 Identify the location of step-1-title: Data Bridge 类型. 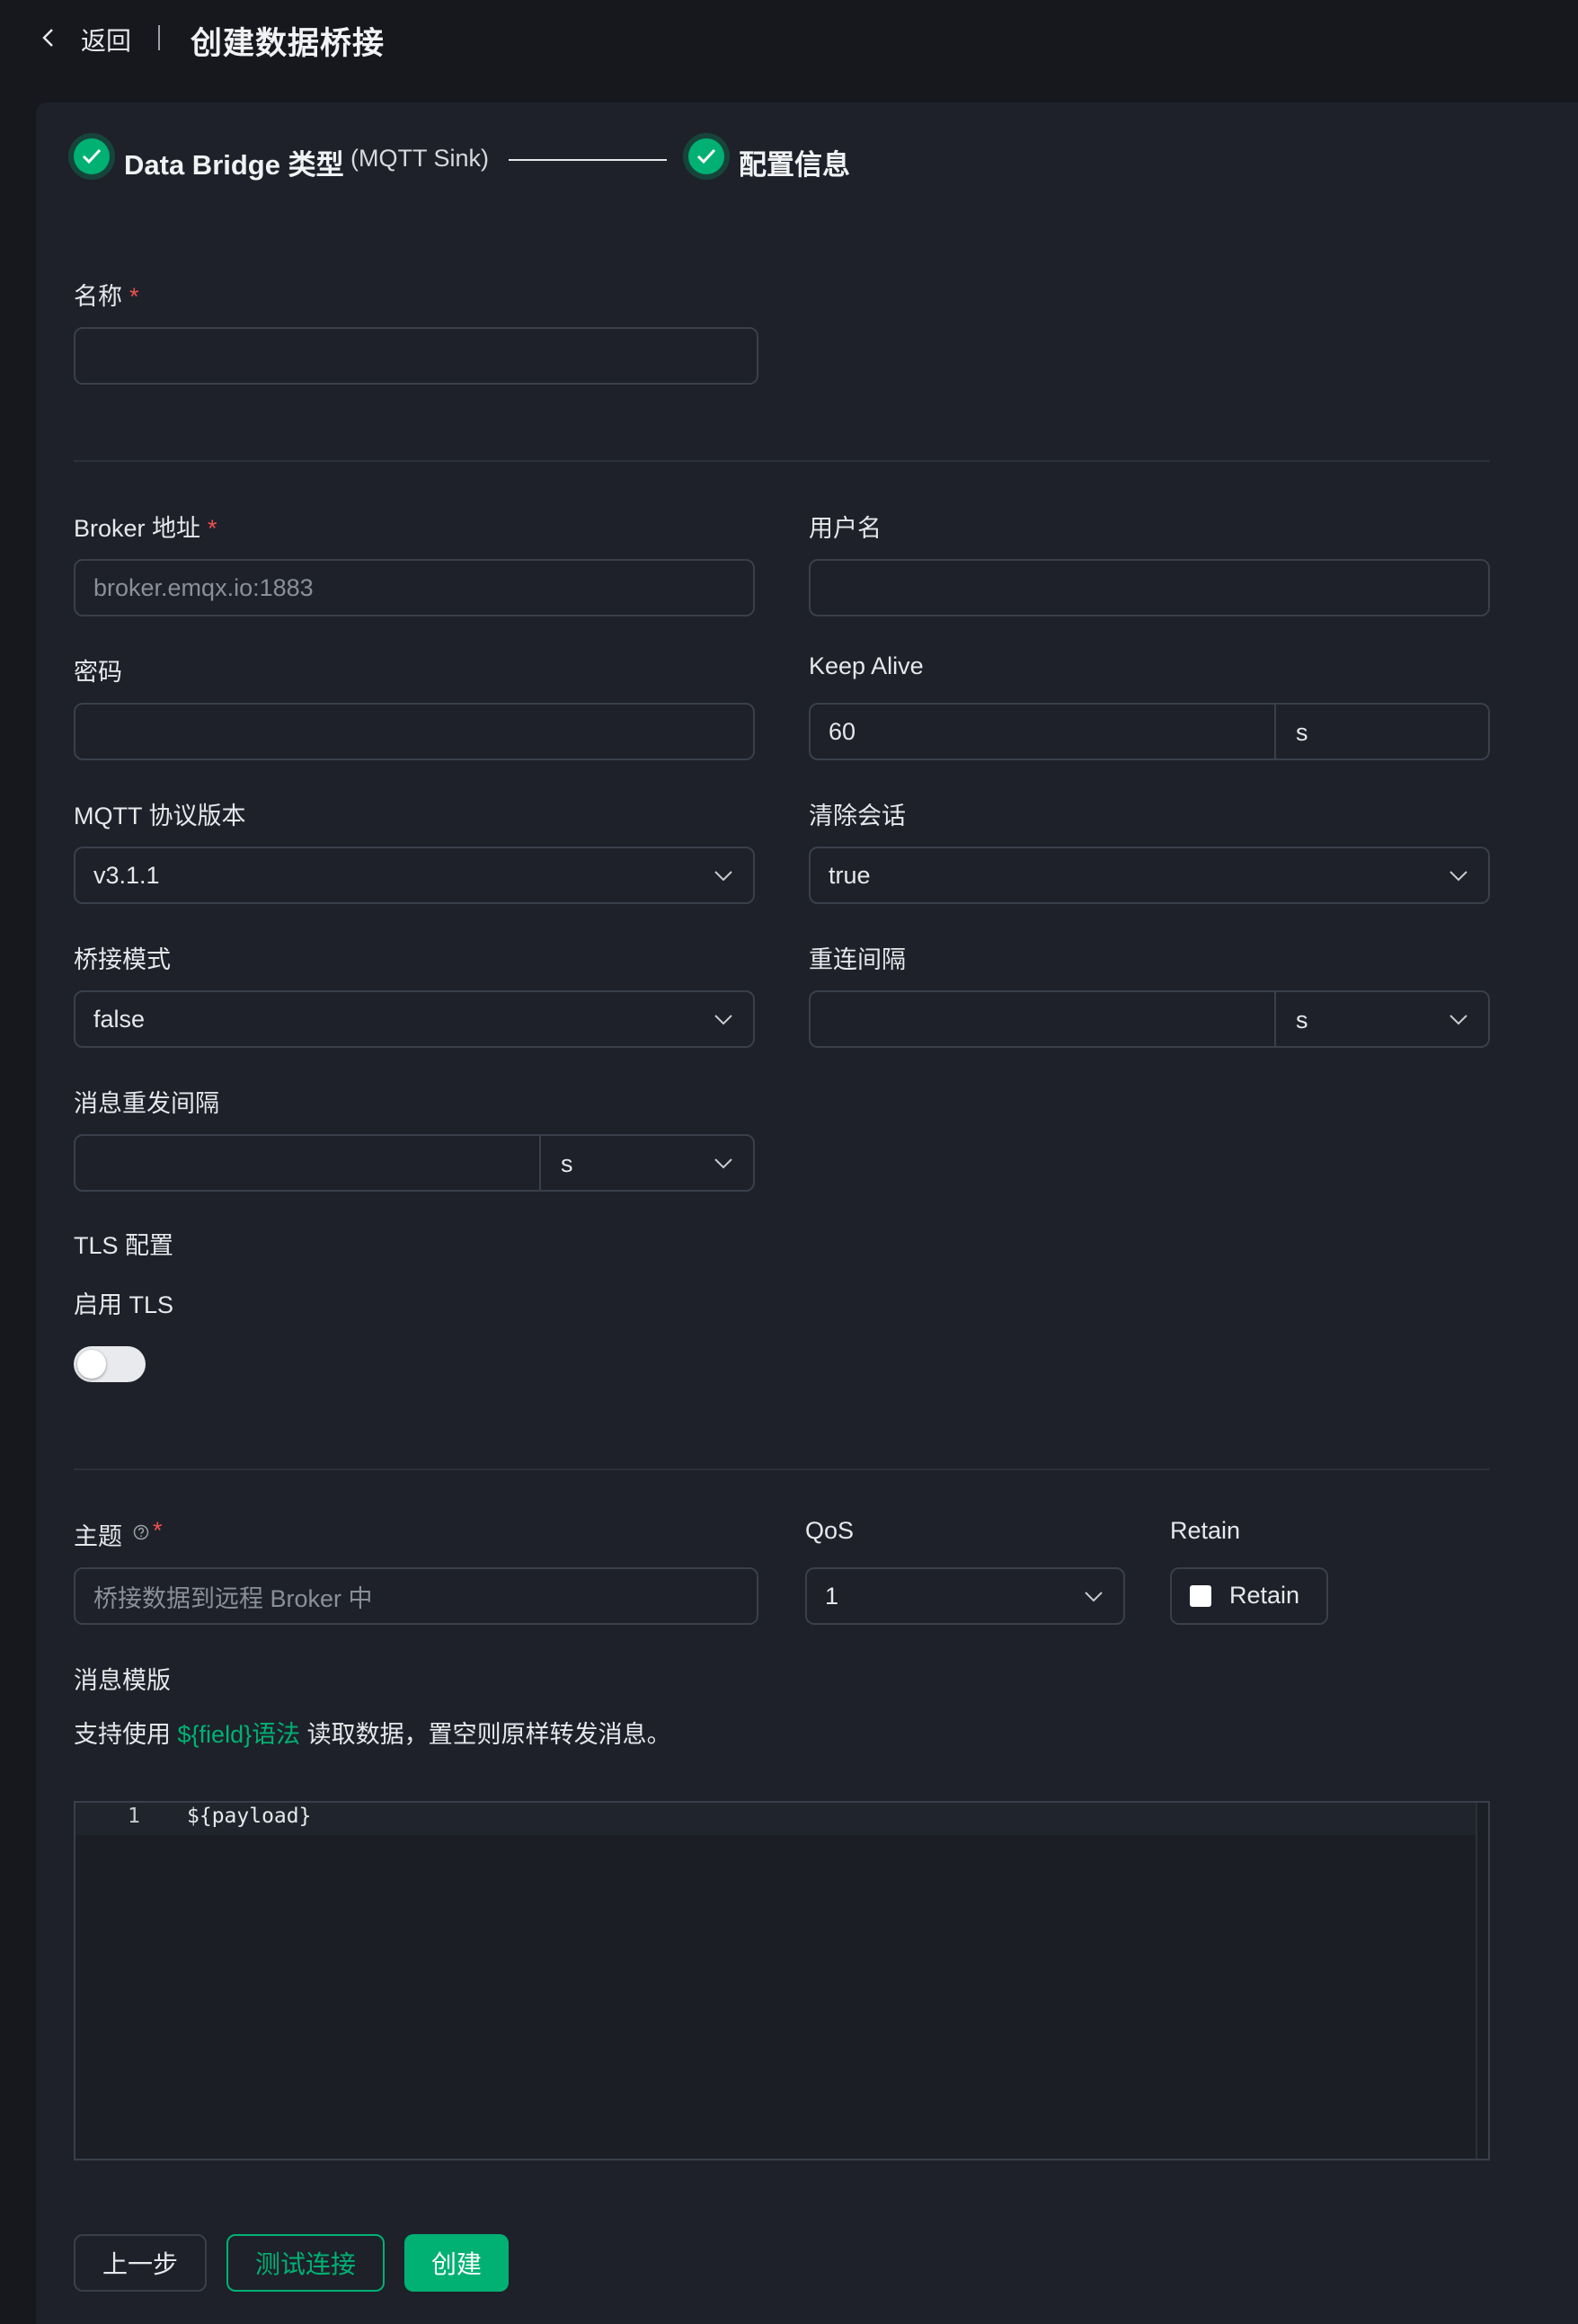
(234, 165).